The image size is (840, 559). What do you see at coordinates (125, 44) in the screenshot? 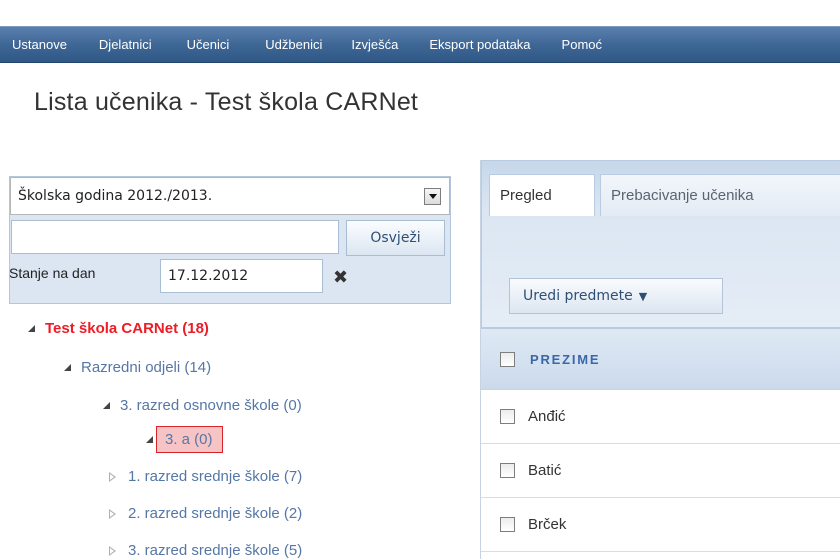
I see `nav-item-djelatnici: Djelatnici` at bounding box center [125, 44].